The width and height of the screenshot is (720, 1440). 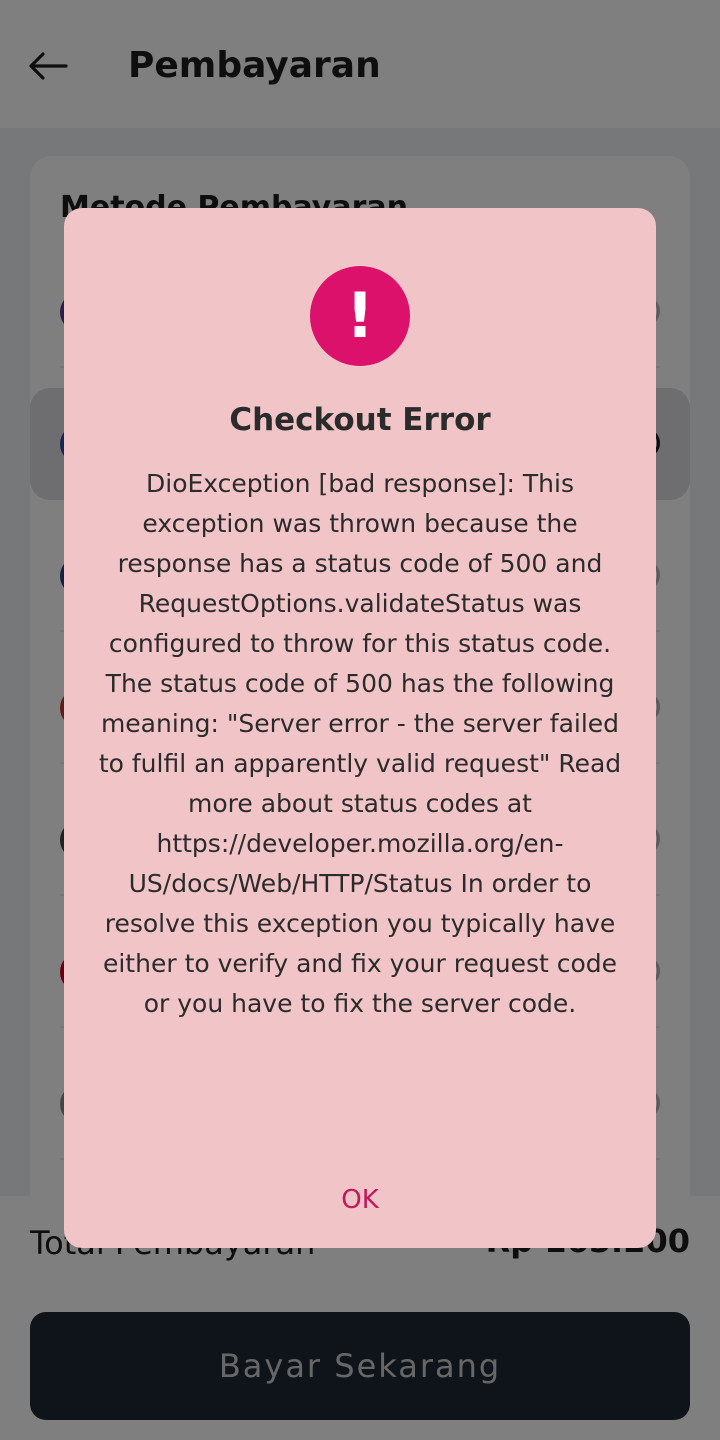 I want to click on exclamation-glyph: !, so click(x=360, y=315).